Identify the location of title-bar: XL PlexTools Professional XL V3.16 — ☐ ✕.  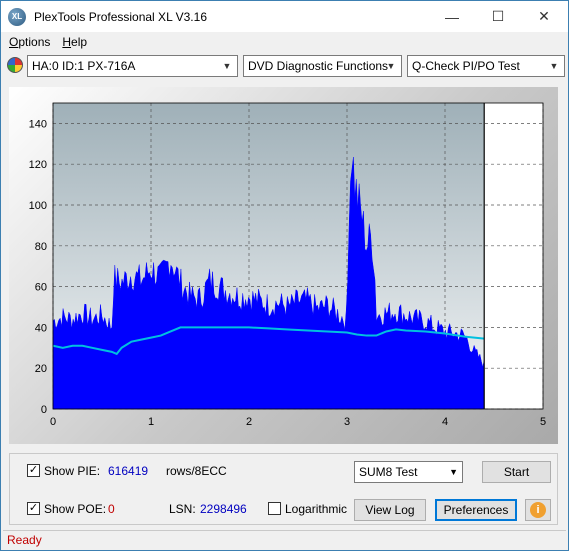
(284, 16).